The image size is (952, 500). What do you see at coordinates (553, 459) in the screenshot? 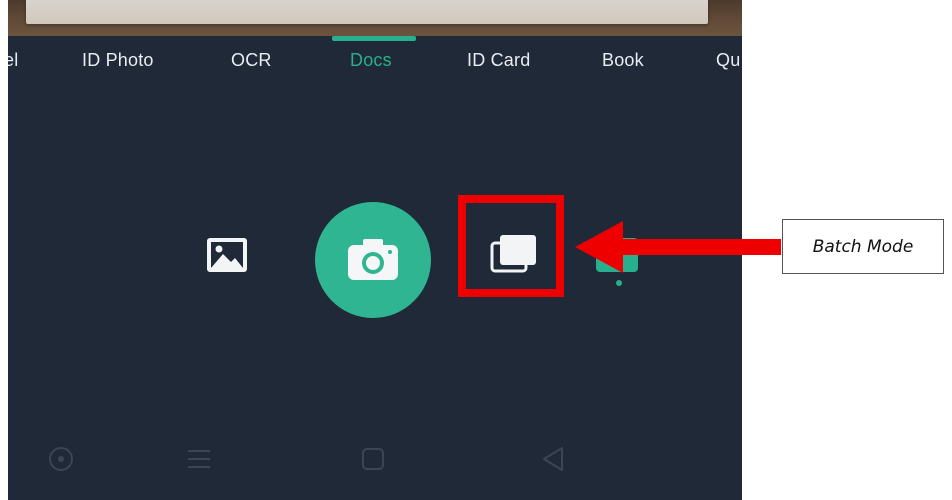
I see `back-triangle-icon` at bounding box center [553, 459].